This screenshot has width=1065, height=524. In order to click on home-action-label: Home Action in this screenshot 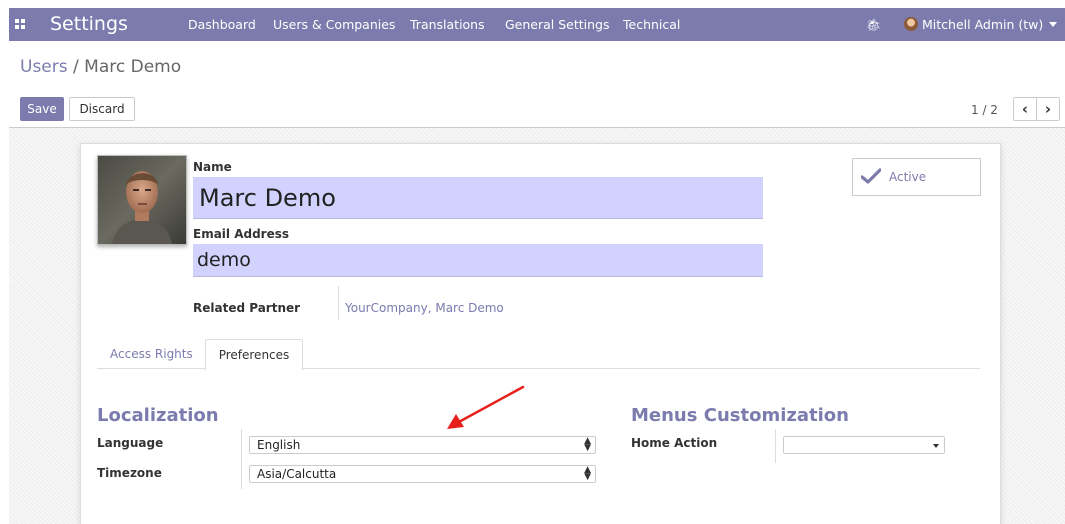, I will do `click(674, 443)`.